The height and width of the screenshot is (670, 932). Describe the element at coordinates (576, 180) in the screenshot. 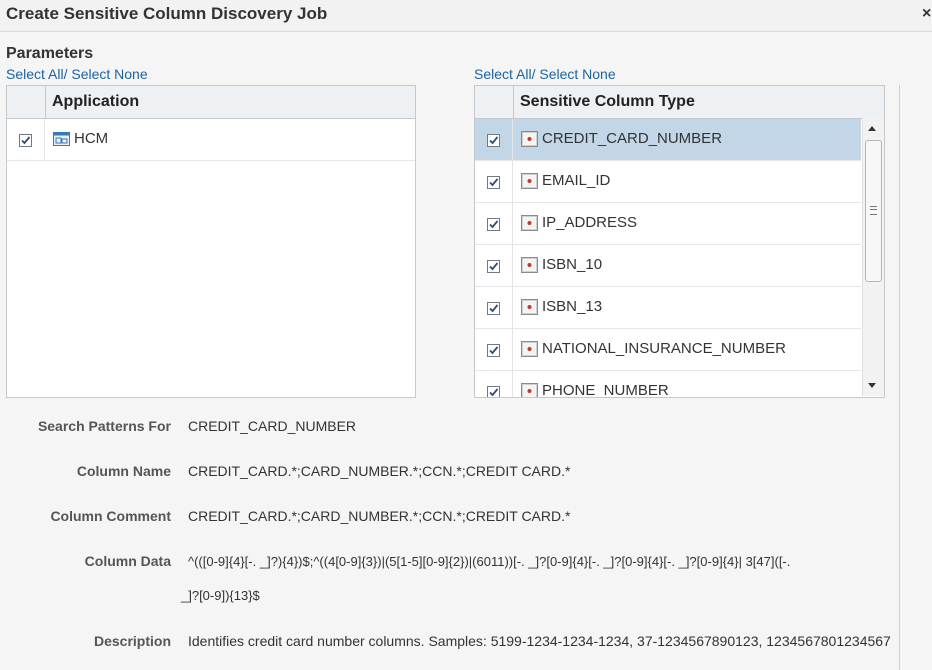

I see `sensitive-type-label: EMAIL_ID` at that location.